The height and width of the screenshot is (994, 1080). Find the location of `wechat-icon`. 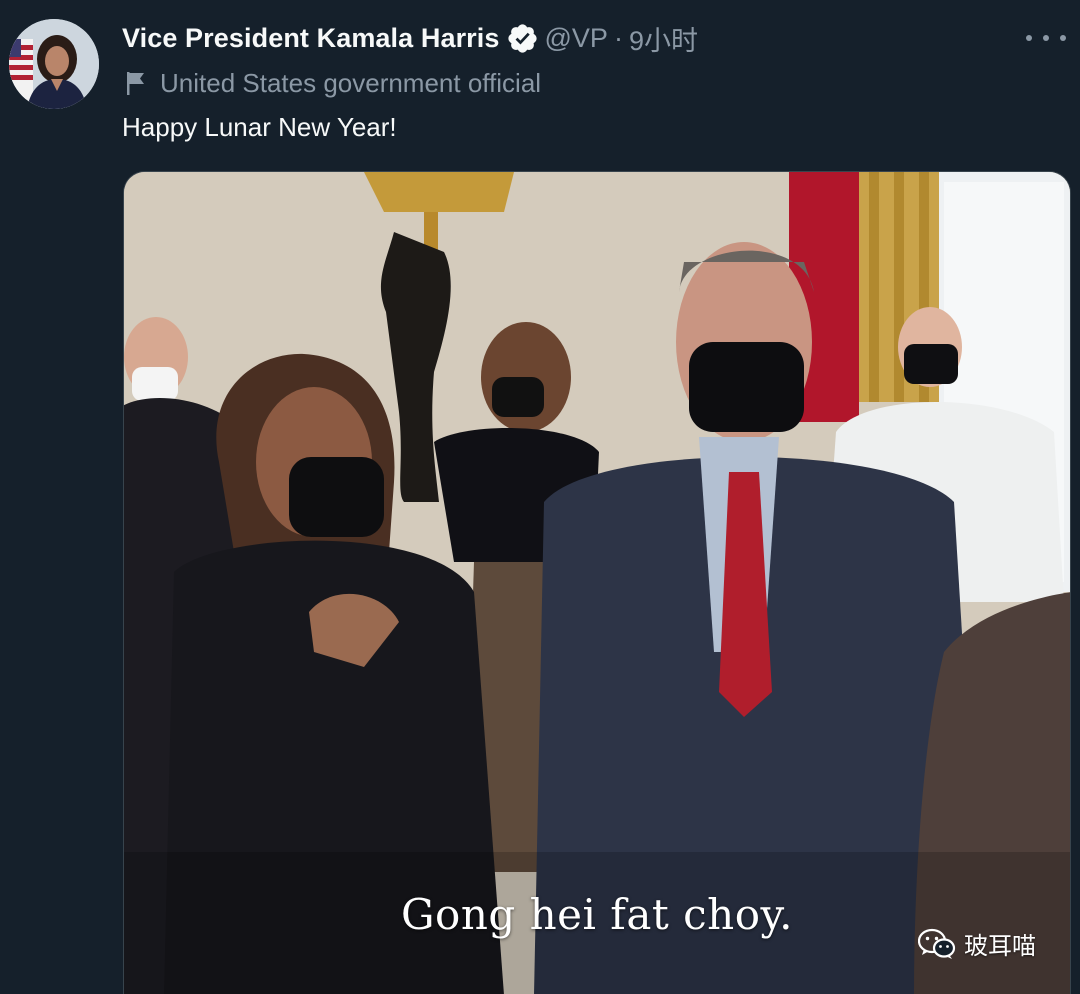

wechat-icon is located at coordinates (937, 943).